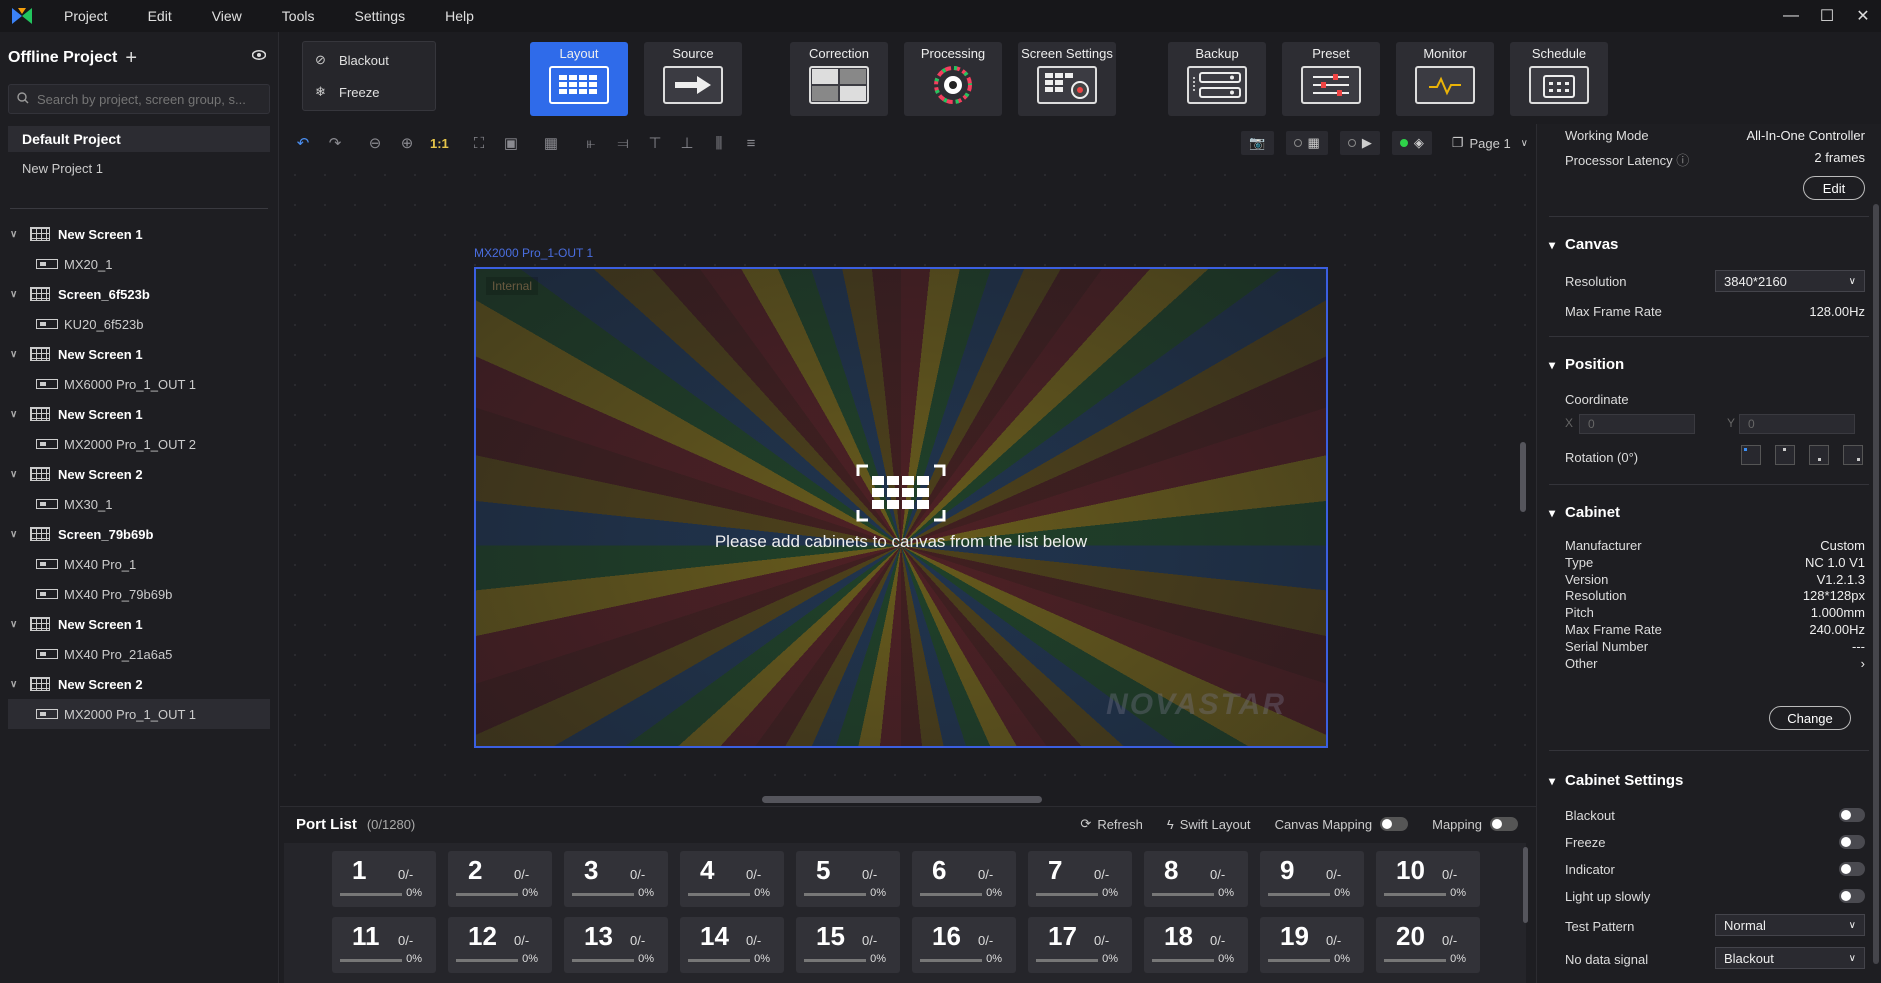  I want to click on backup-button: Backup, so click(1217, 79).